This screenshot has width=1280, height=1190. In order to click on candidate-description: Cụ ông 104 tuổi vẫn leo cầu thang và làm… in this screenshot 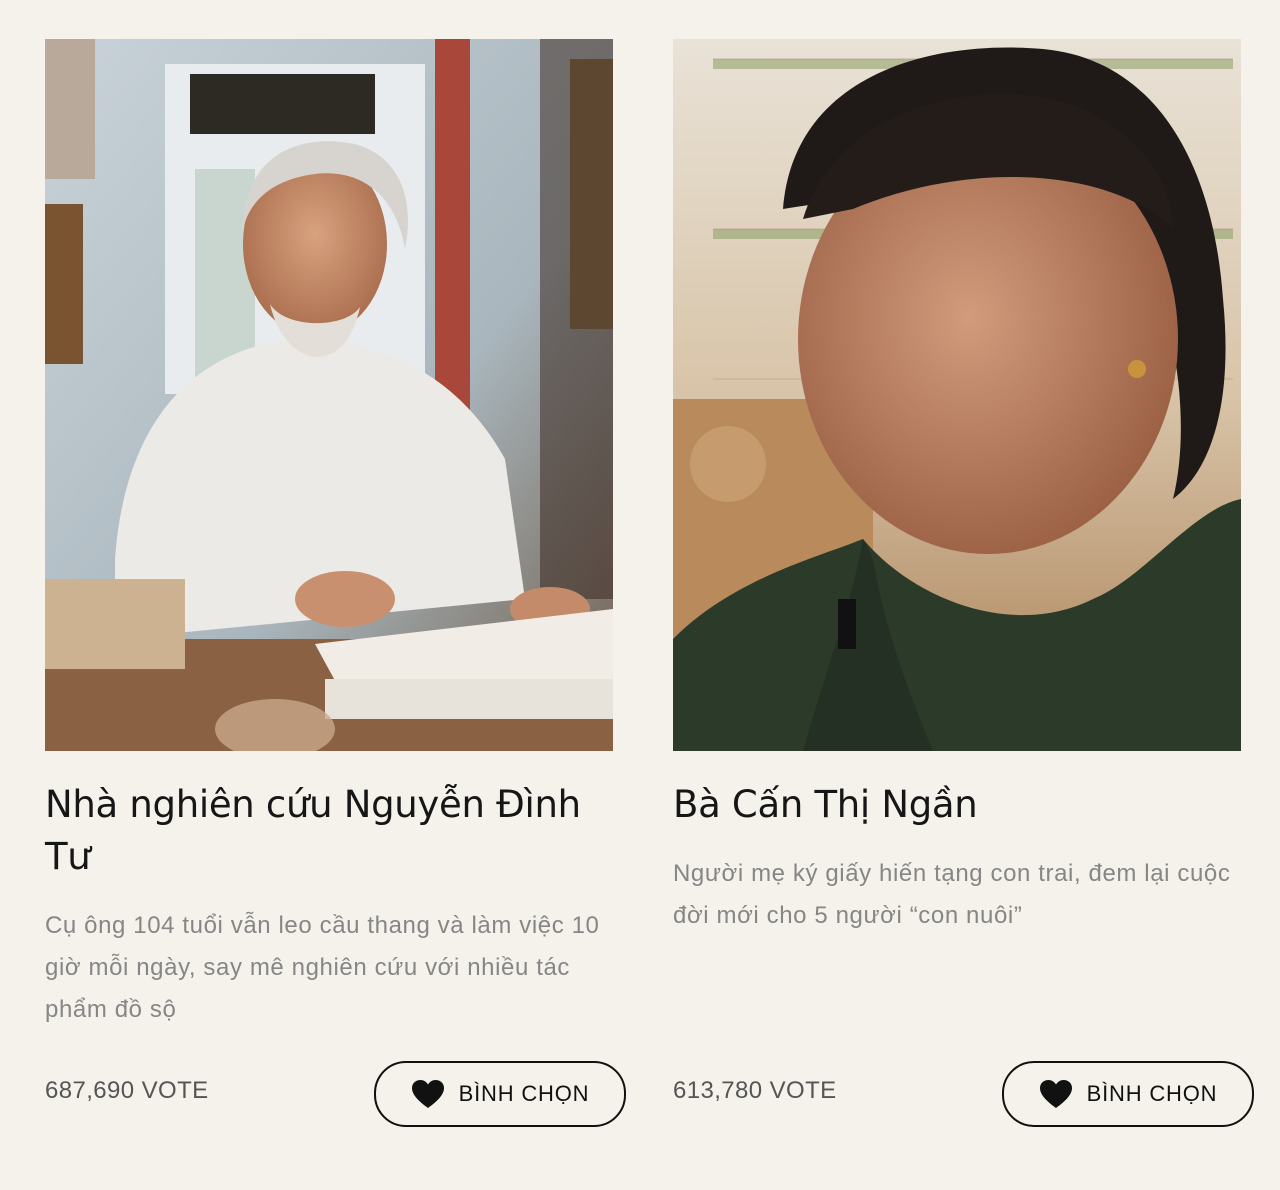, I will do `click(322, 967)`.